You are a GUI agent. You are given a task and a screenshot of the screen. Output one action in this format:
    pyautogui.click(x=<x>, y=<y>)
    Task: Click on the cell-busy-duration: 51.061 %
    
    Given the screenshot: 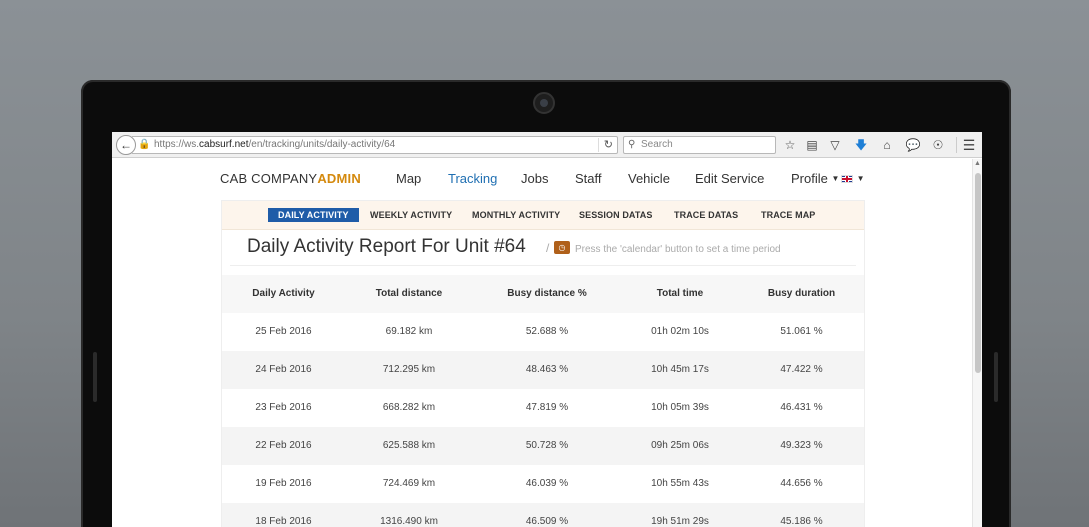 What is the action you would take?
    pyautogui.click(x=801, y=331)
    